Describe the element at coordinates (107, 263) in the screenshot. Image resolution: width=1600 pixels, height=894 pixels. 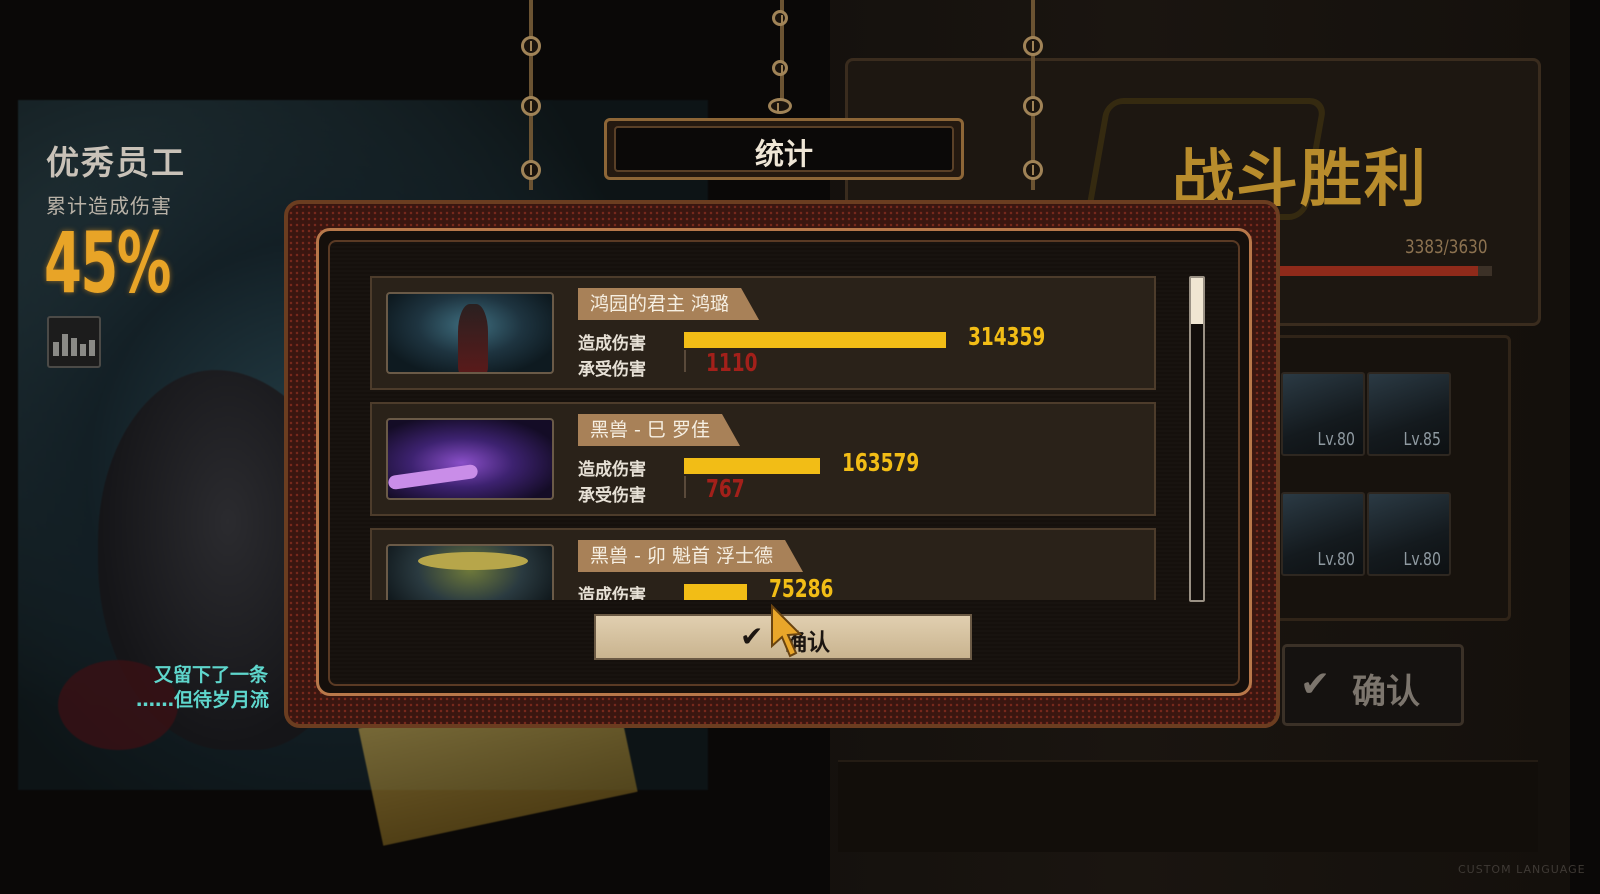
I see `mvp-damage-percent: 45%` at that location.